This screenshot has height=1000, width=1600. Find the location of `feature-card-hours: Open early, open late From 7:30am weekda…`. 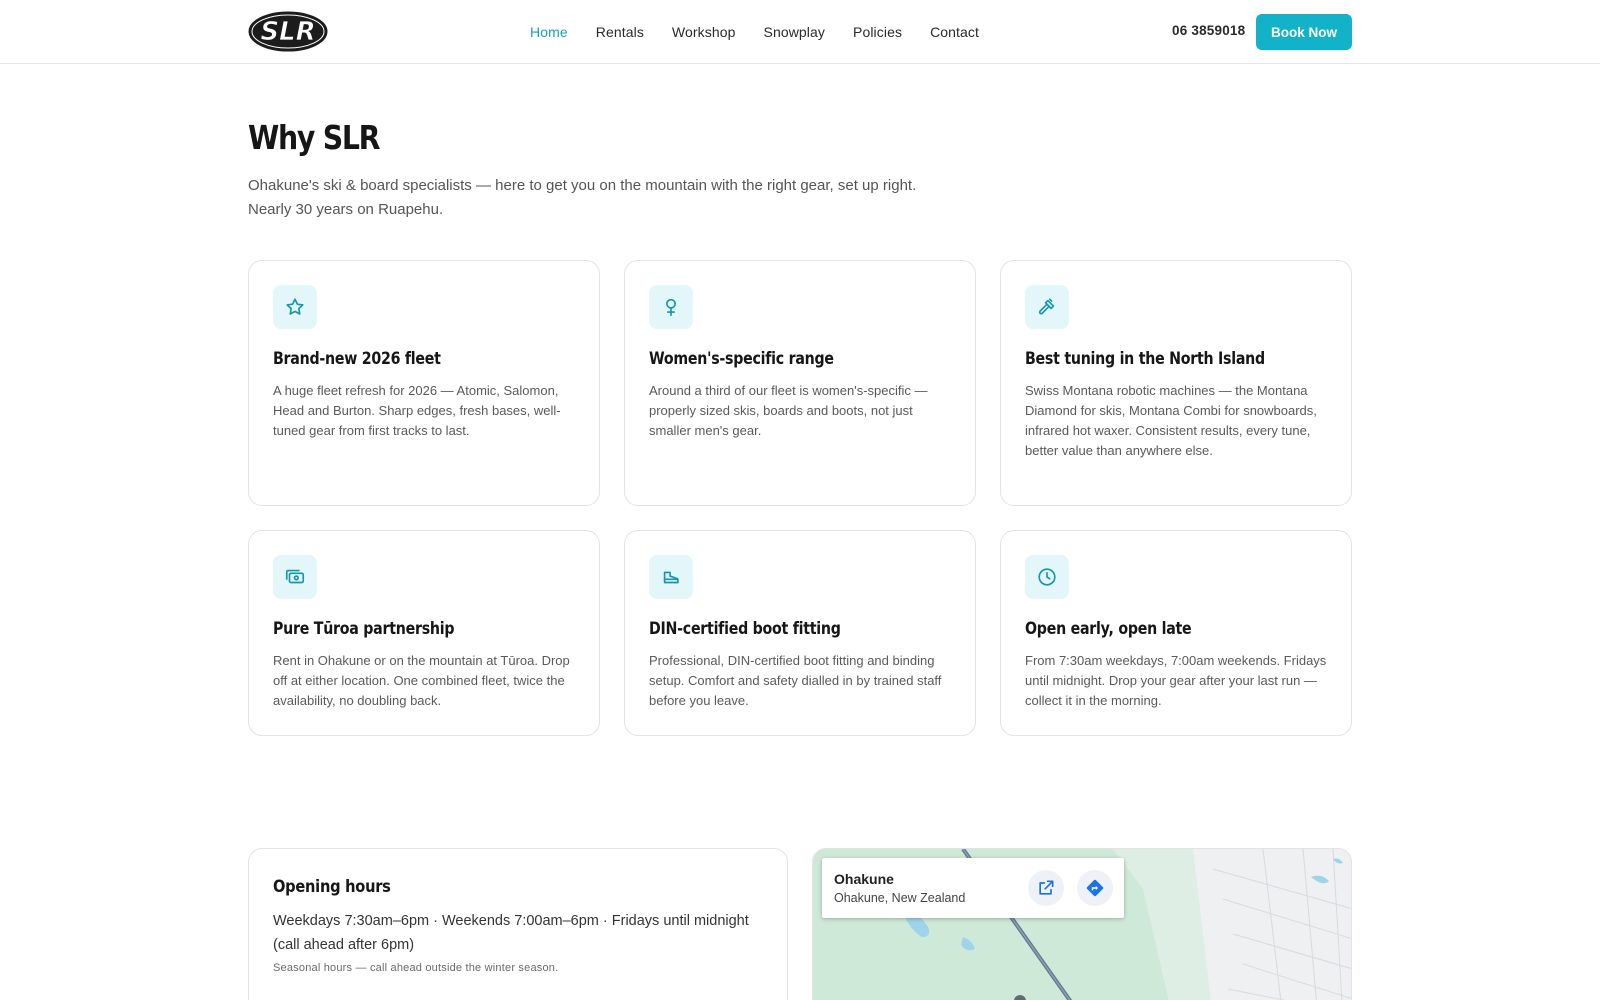

feature-card-hours: Open early, open late From 7:30am weekda… is located at coordinates (1176, 633).